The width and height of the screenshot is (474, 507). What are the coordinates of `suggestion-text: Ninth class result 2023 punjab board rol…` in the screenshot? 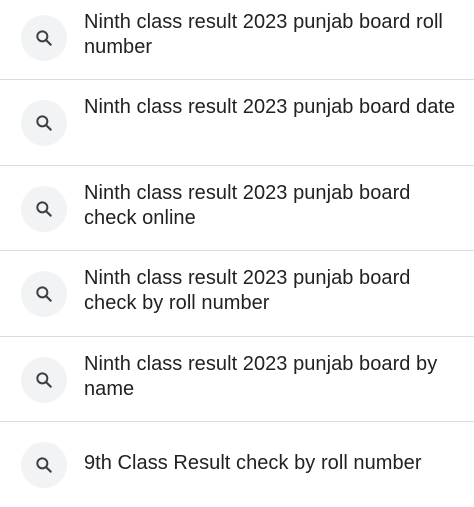 It's located at (263, 34).